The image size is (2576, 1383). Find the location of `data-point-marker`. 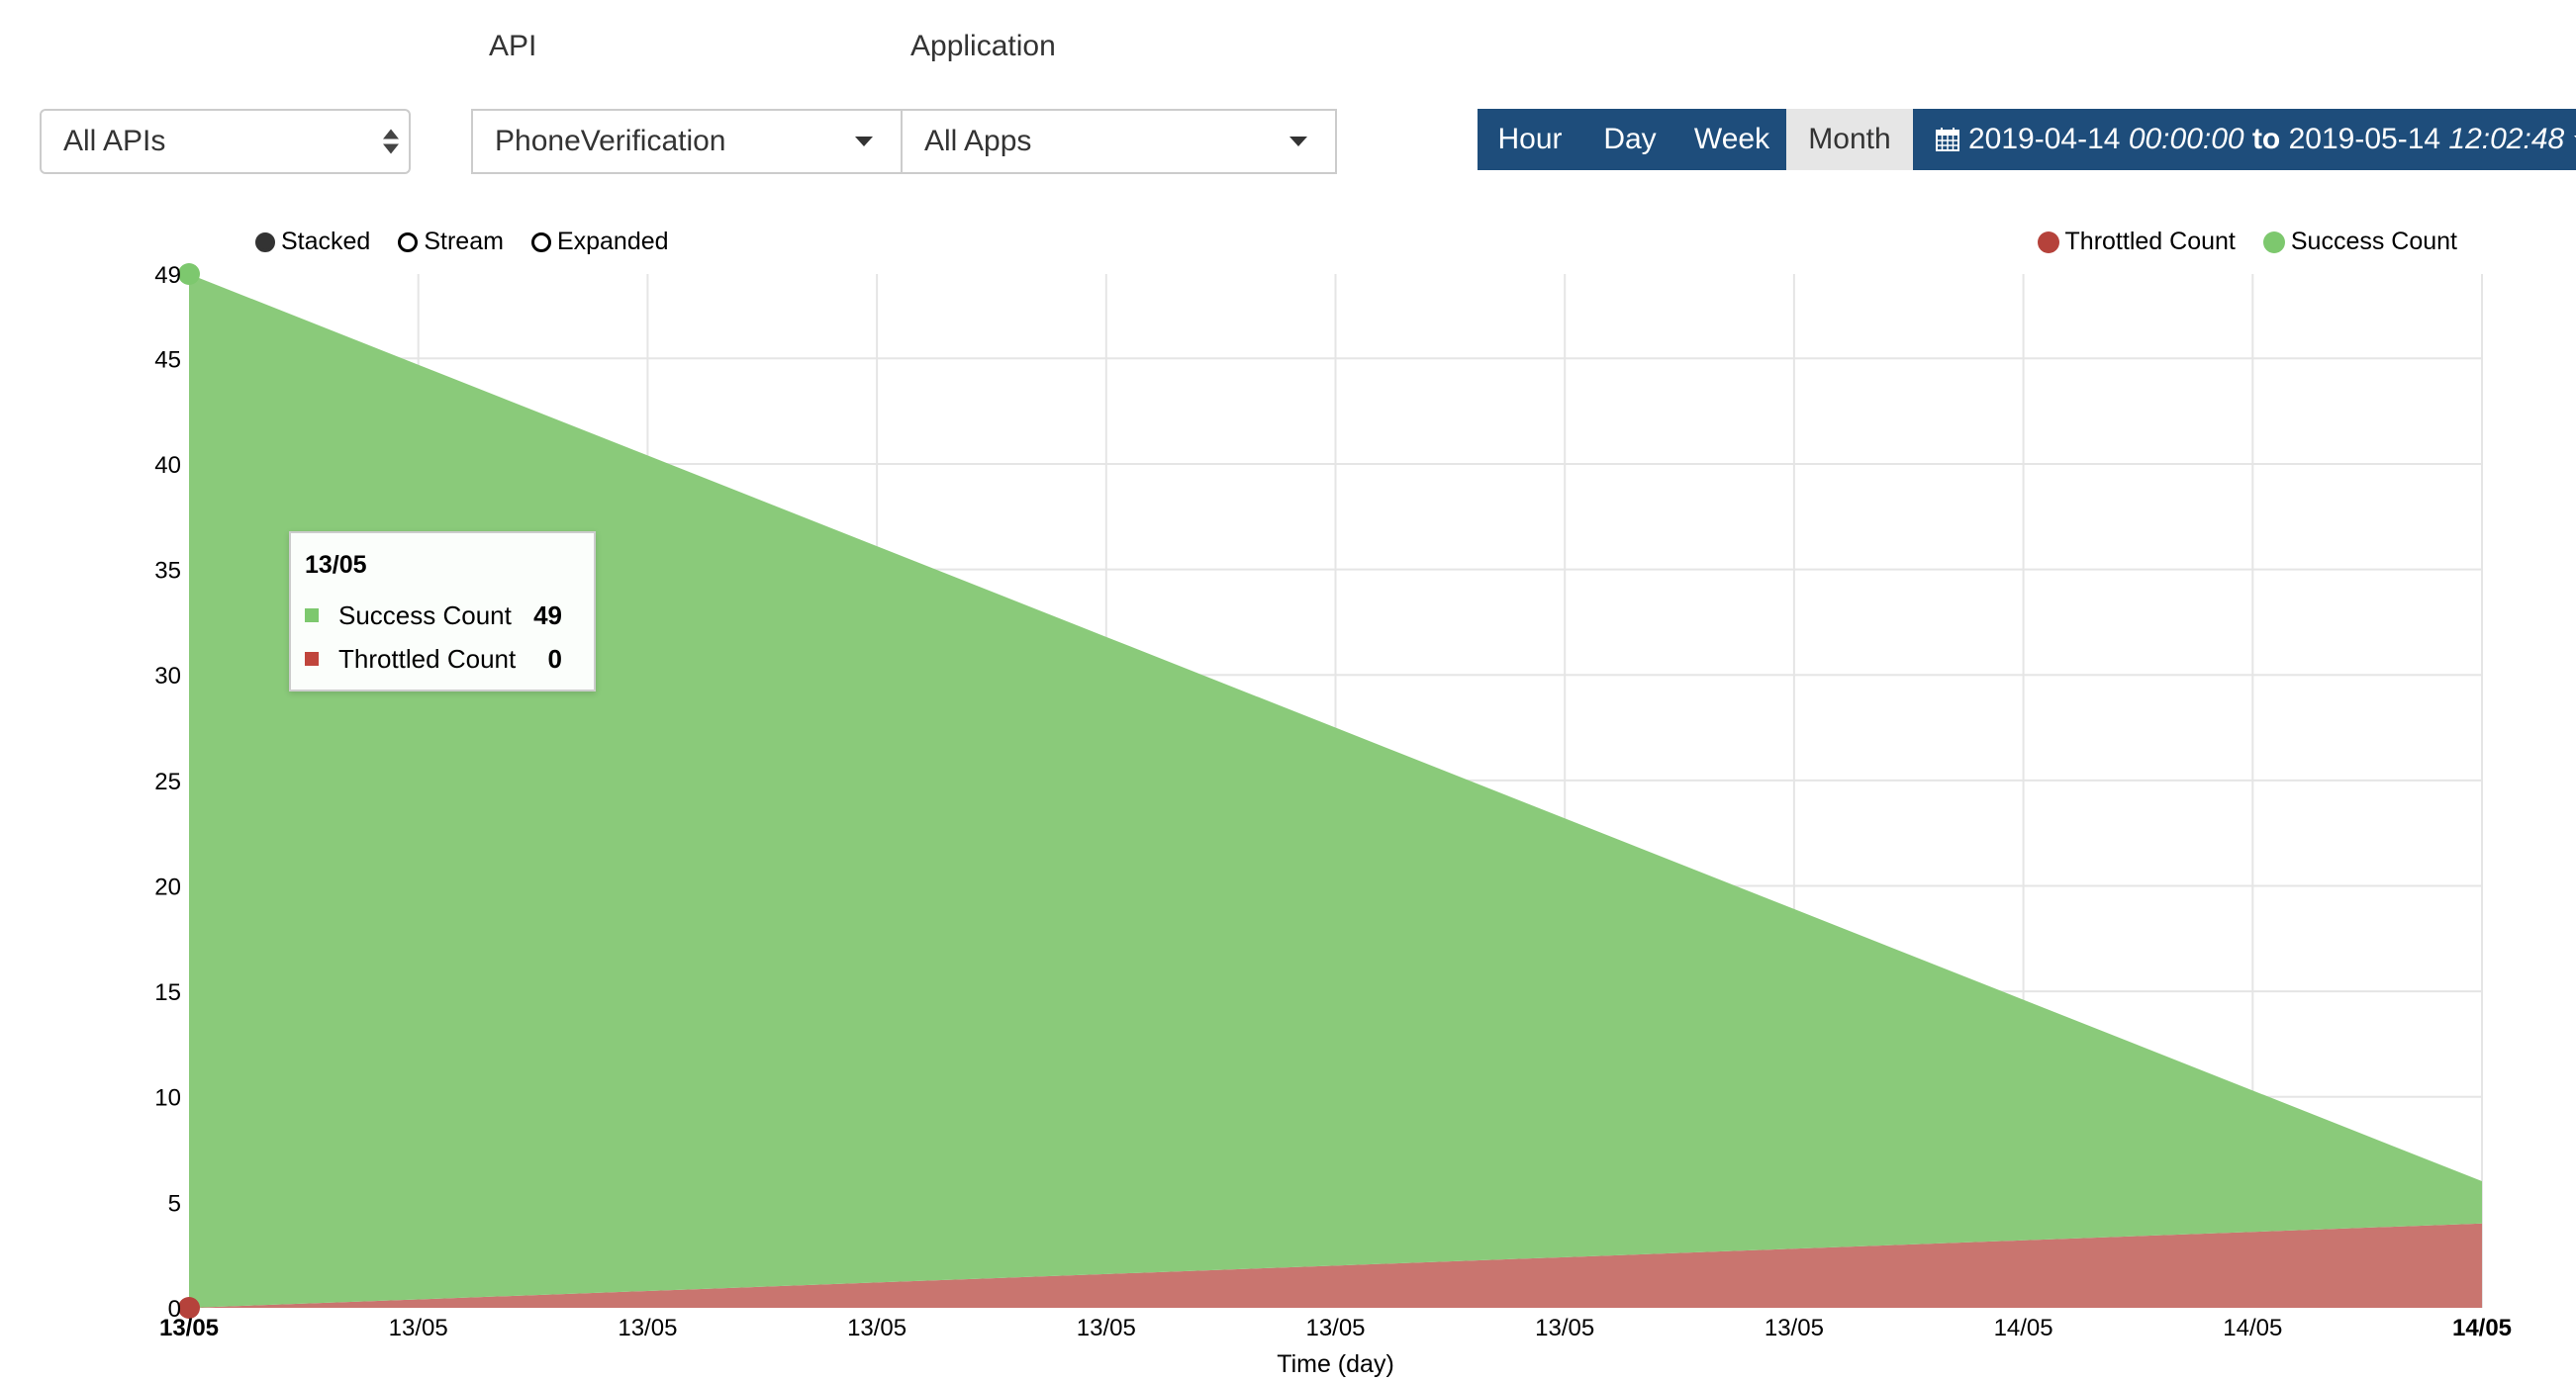

data-point-marker is located at coordinates (189, 274).